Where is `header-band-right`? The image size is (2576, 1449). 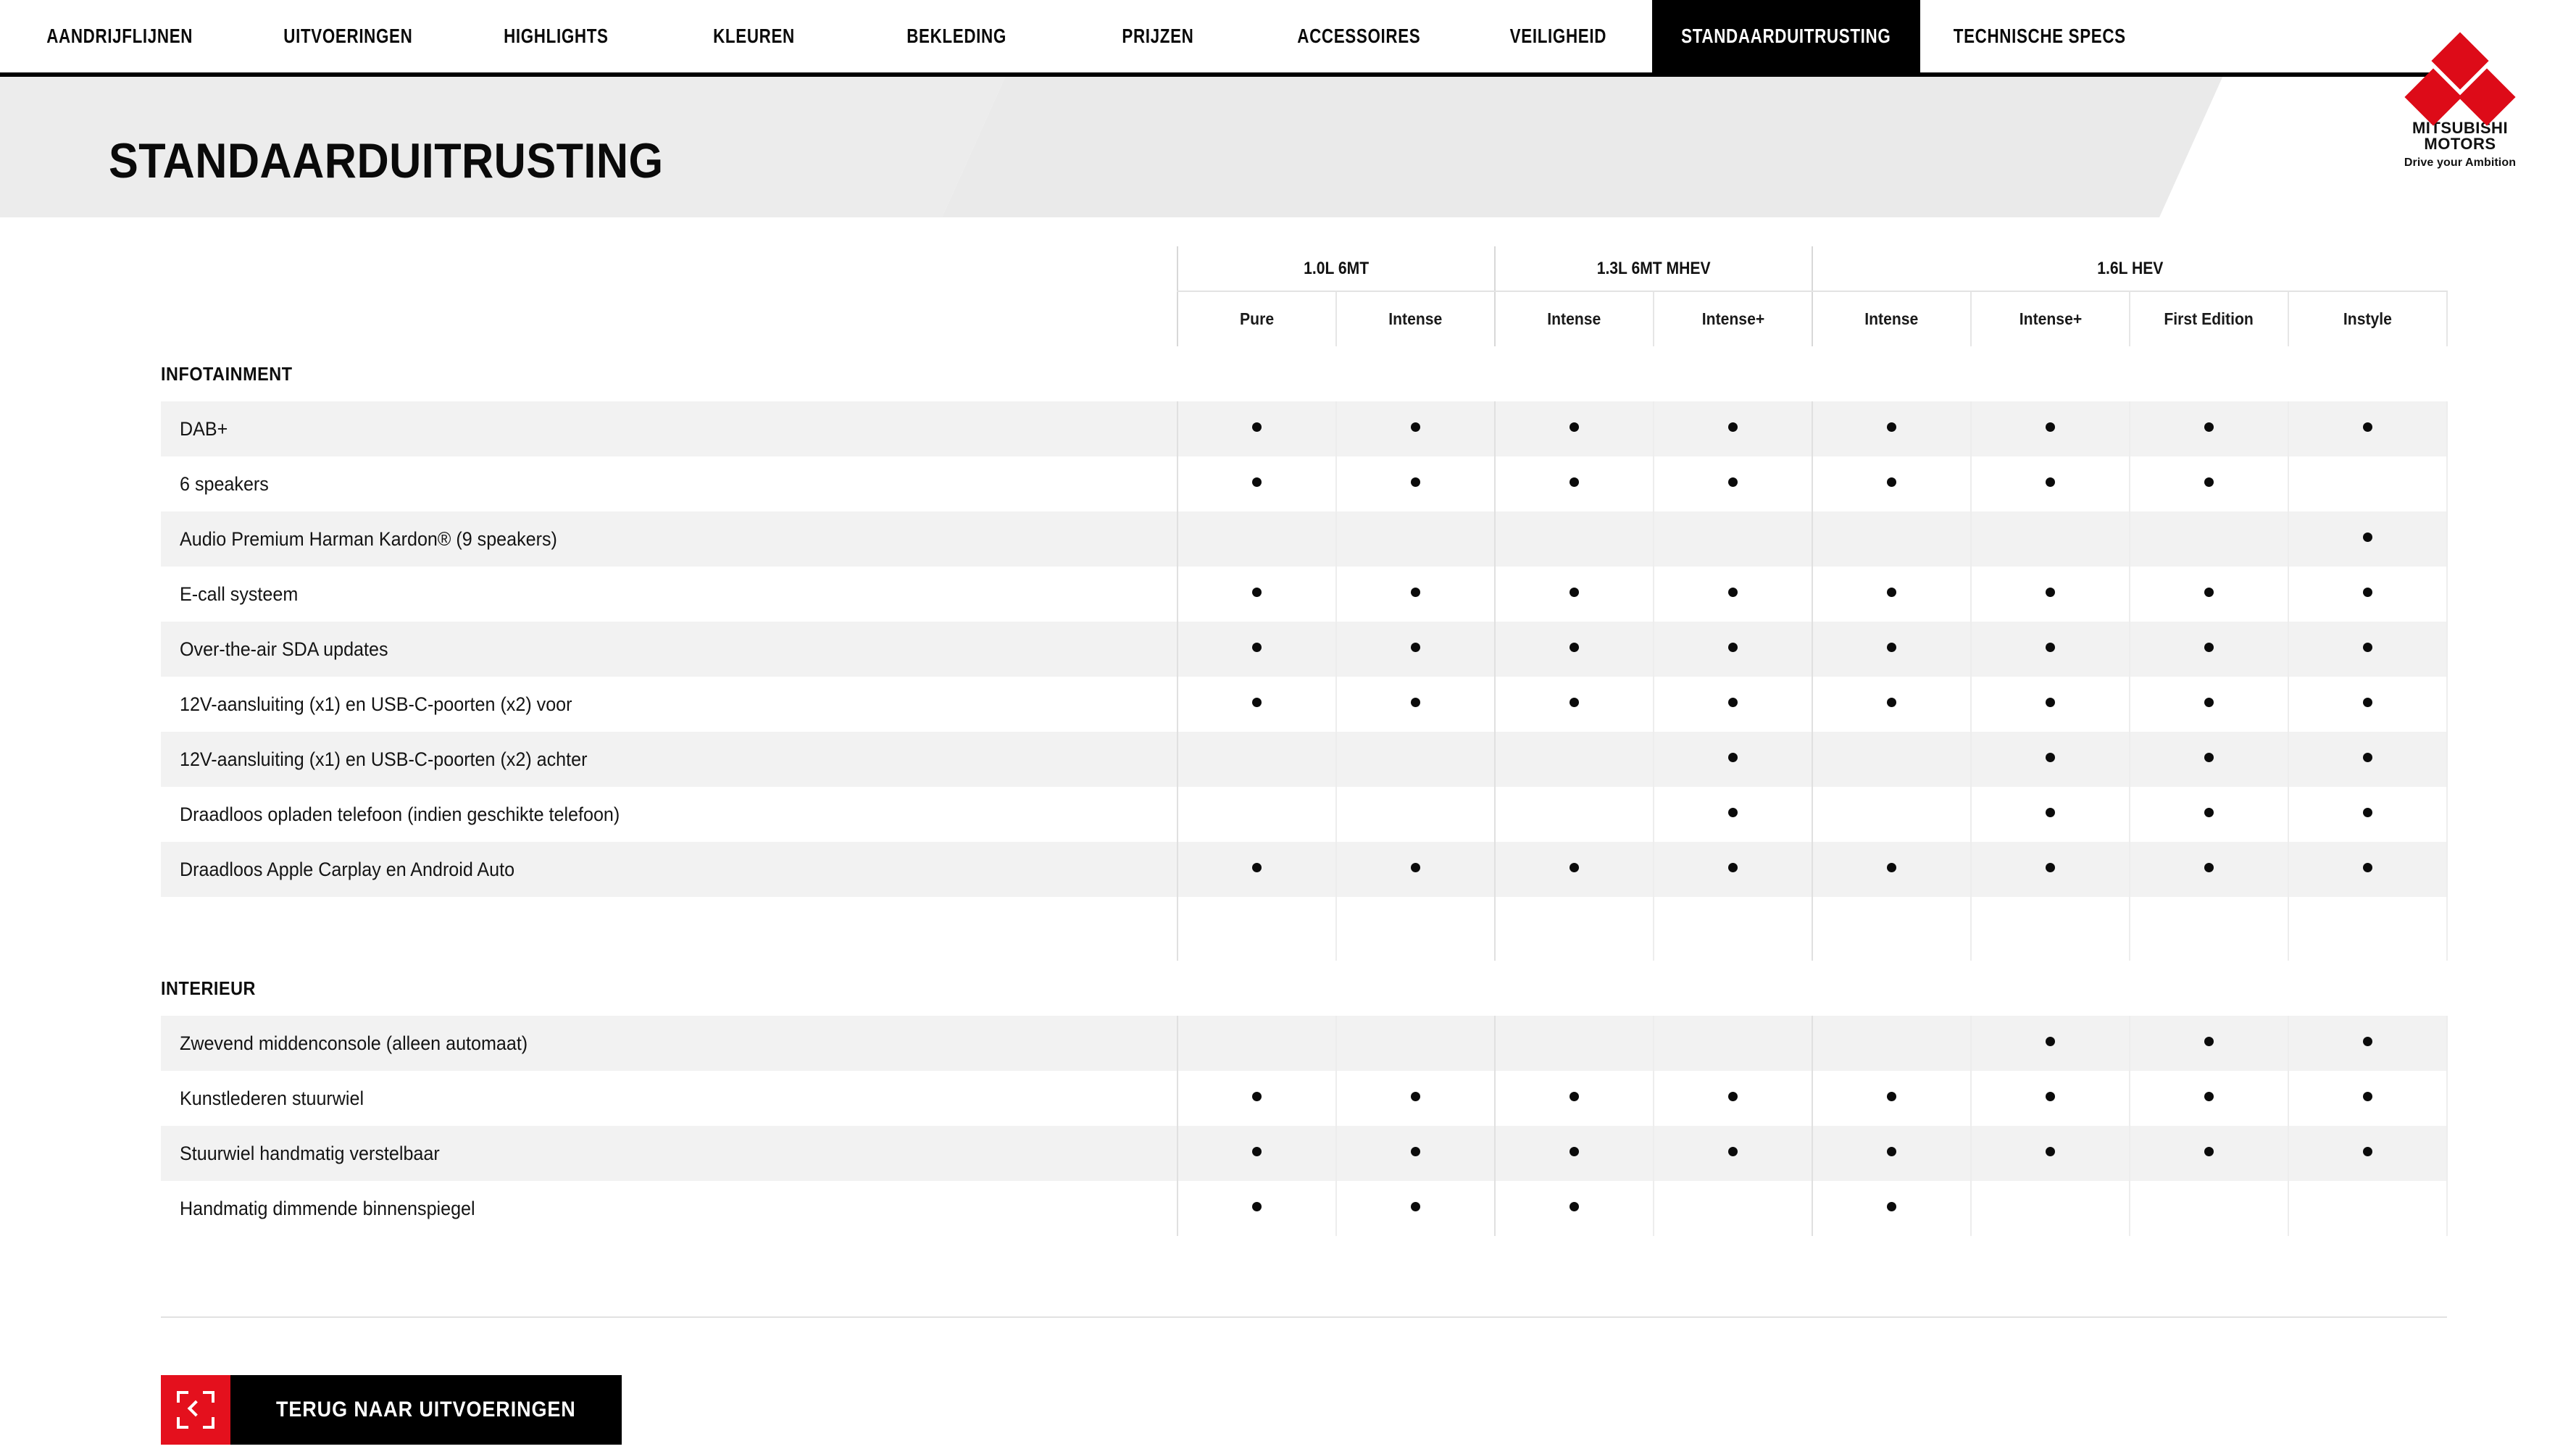 header-band-right is located at coordinates (1583, 144).